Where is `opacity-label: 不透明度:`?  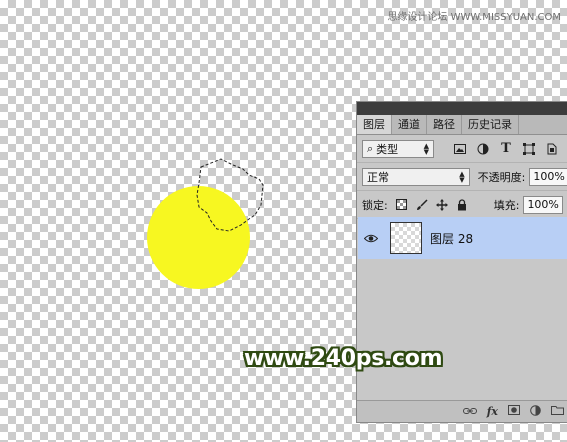 opacity-label: 不透明度: is located at coordinates (501, 177).